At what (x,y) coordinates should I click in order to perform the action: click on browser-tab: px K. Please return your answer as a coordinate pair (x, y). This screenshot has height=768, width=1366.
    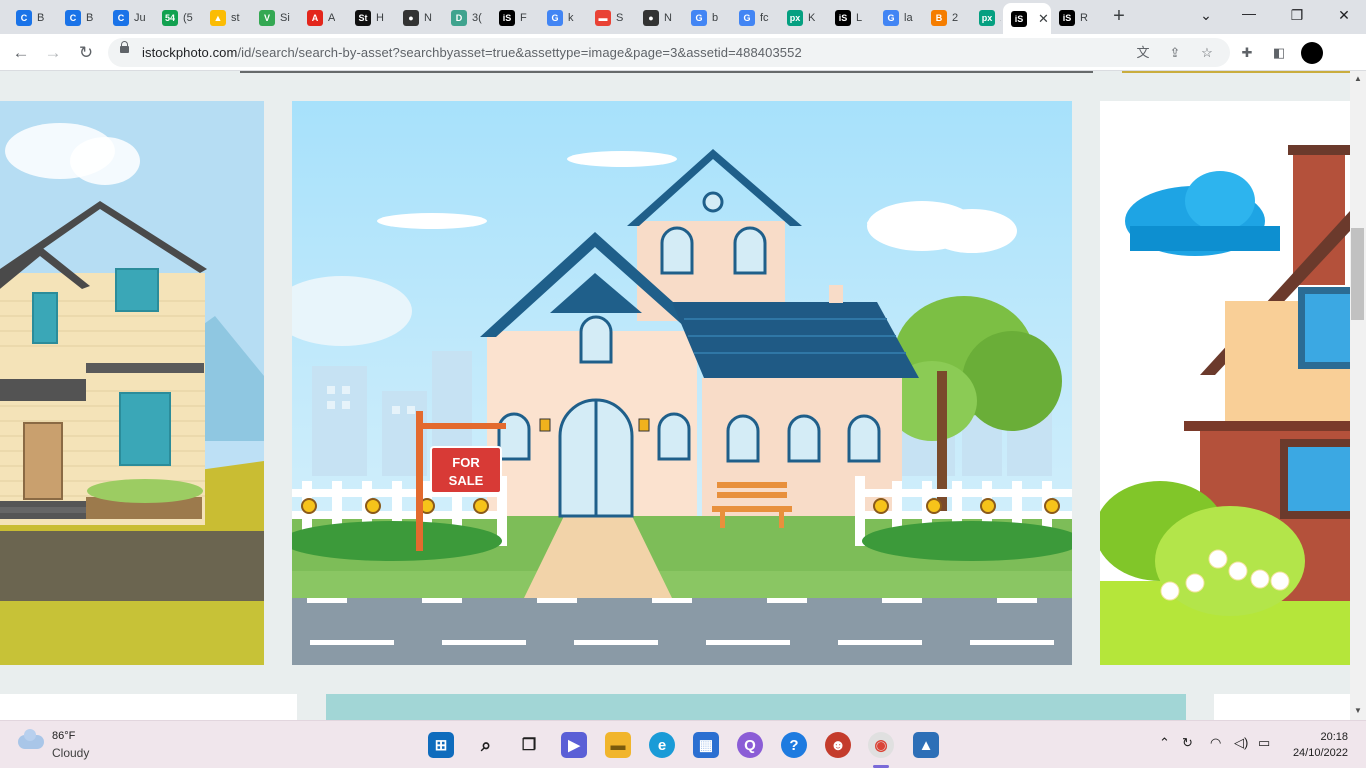
    Looking at the image, I should click on (802, 18).